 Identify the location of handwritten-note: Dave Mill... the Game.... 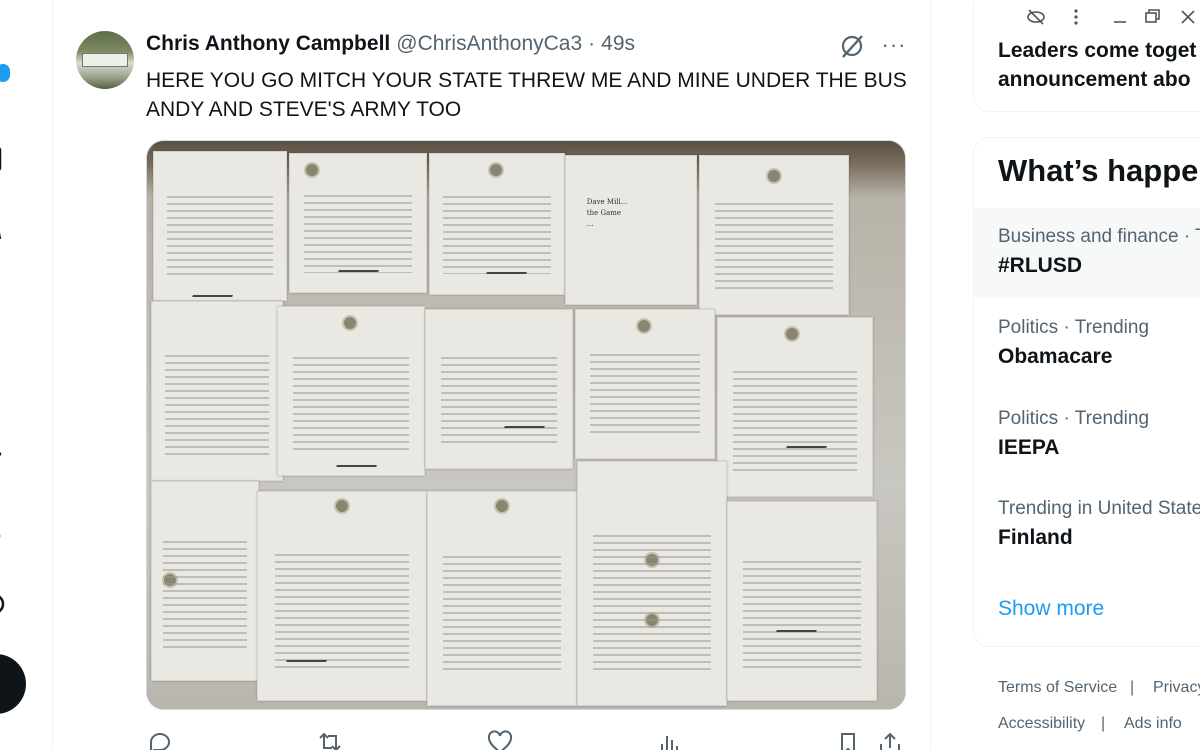
(631, 230).